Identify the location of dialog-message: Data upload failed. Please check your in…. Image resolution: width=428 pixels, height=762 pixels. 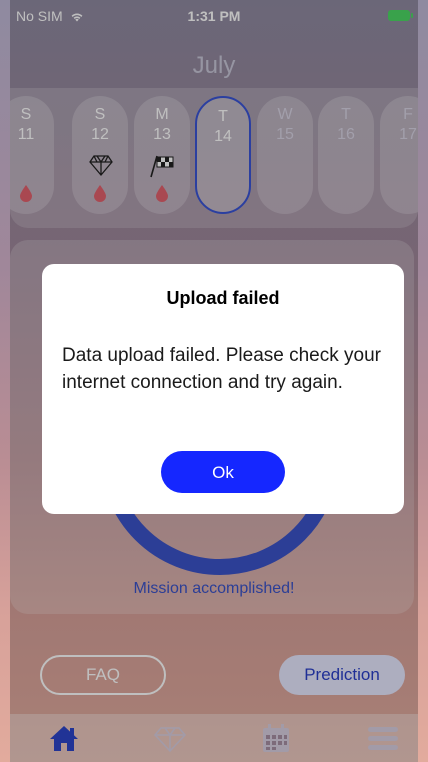
(221, 369).